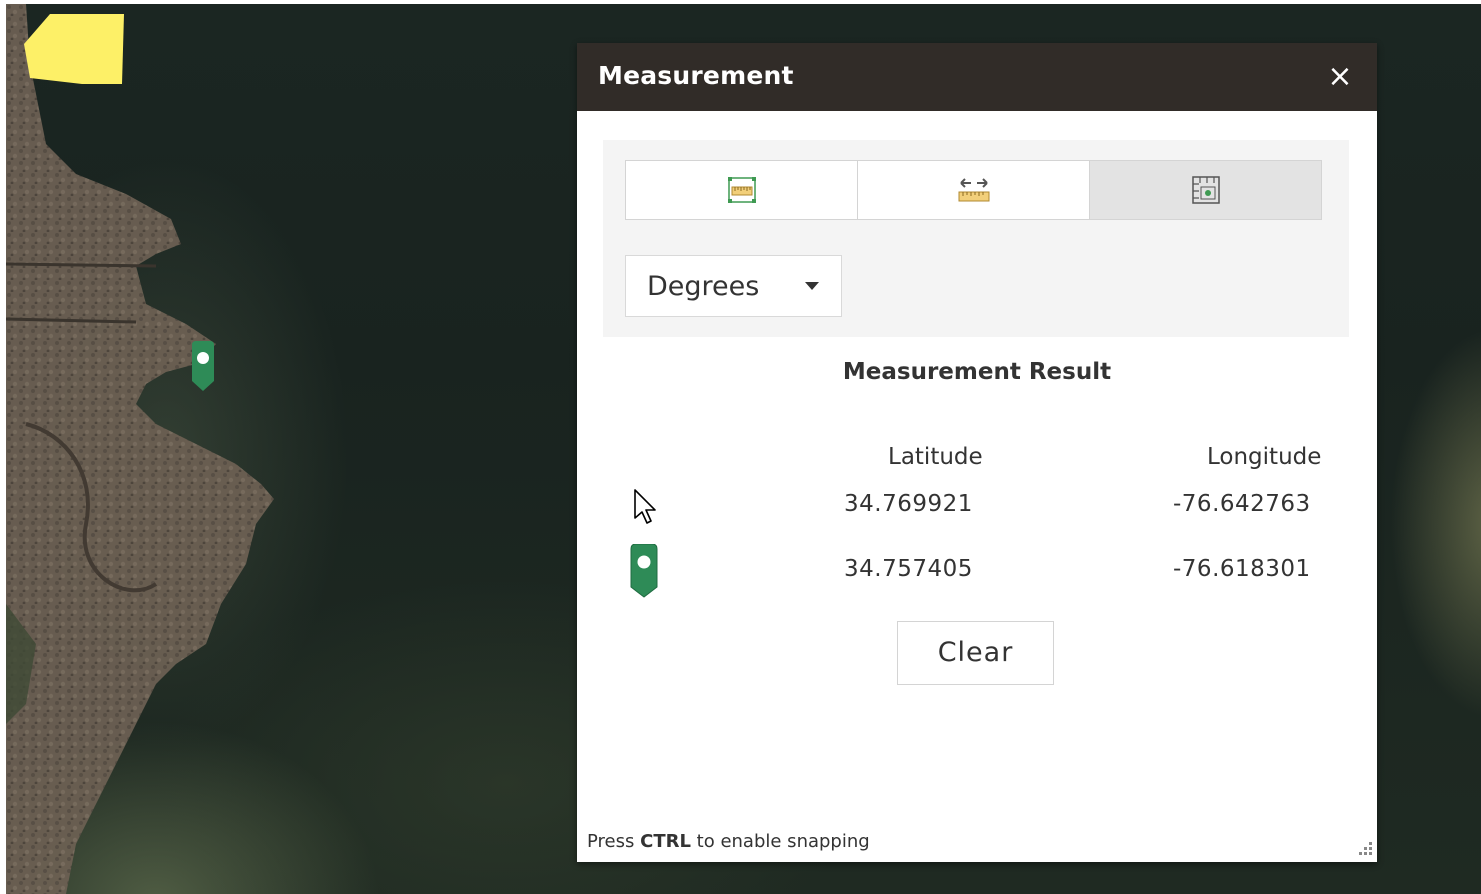 The width and height of the screenshot is (1481, 894). I want to click on unit-dropdown: Degrees, so click(733, 286).